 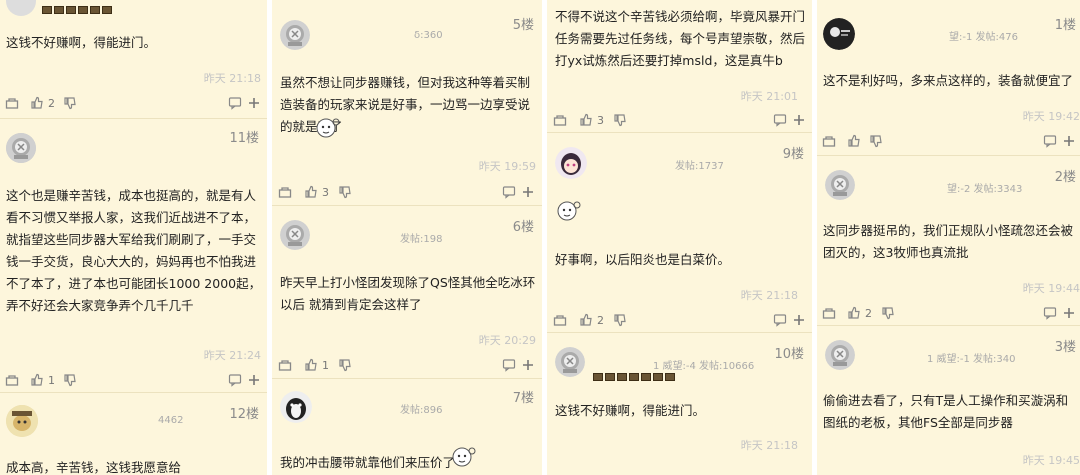 I want to click on reply-actions, so click(x=948, y=143).